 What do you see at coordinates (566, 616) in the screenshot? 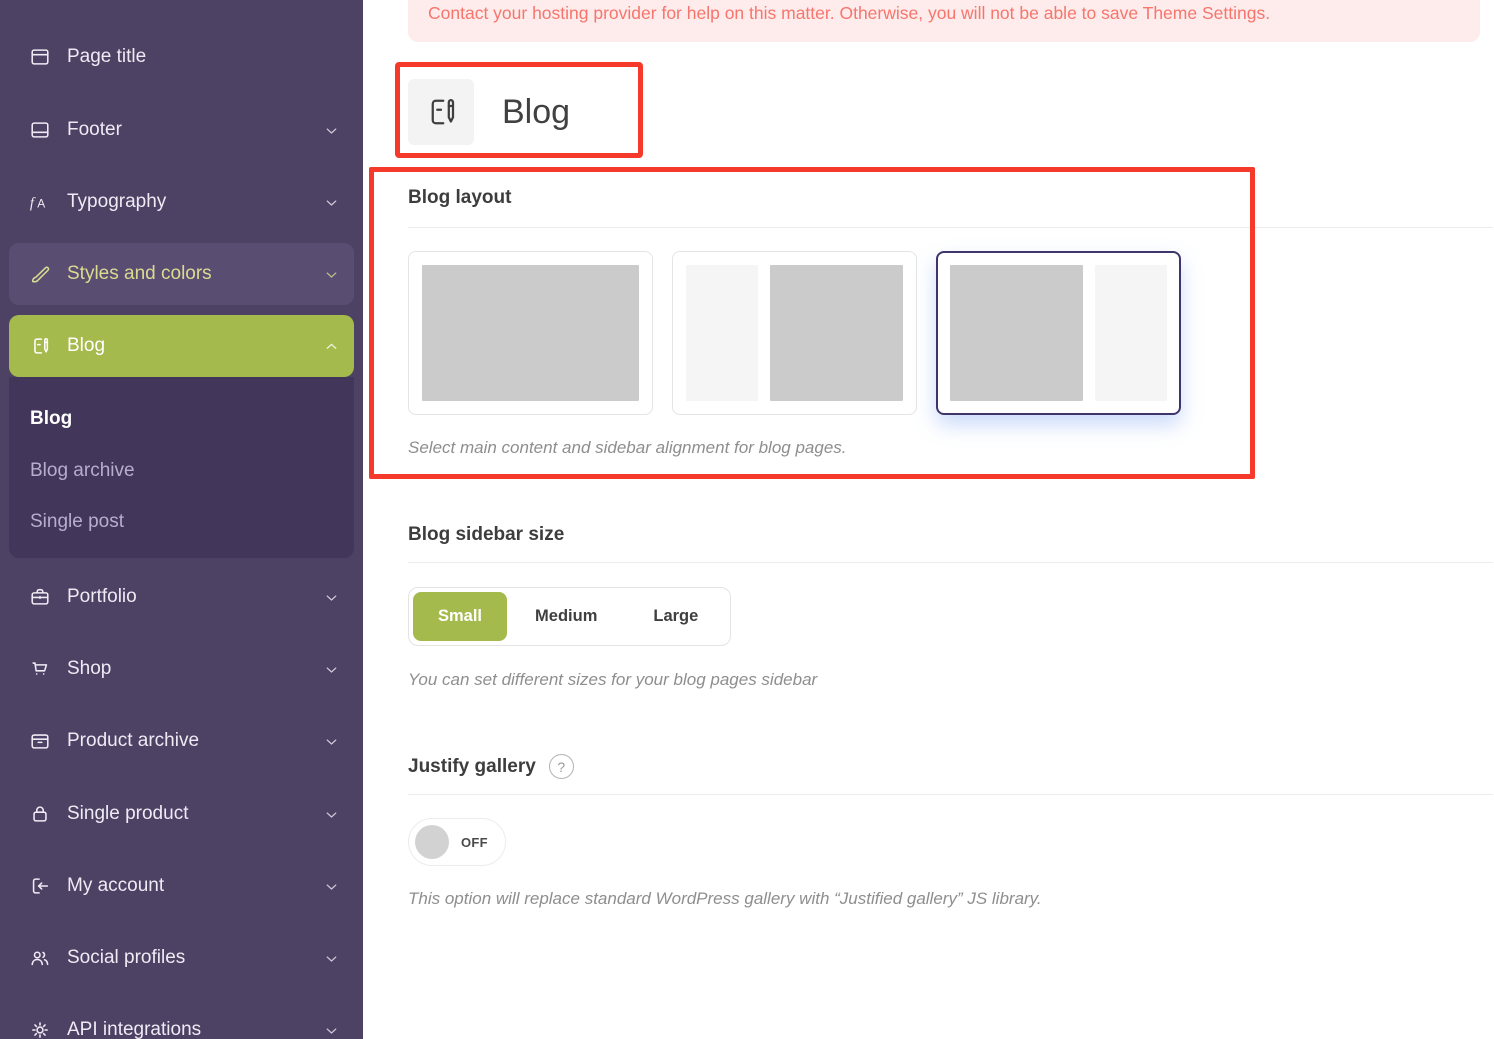
I see `size-option-medium: Medium` at bounding box center [566, 616].